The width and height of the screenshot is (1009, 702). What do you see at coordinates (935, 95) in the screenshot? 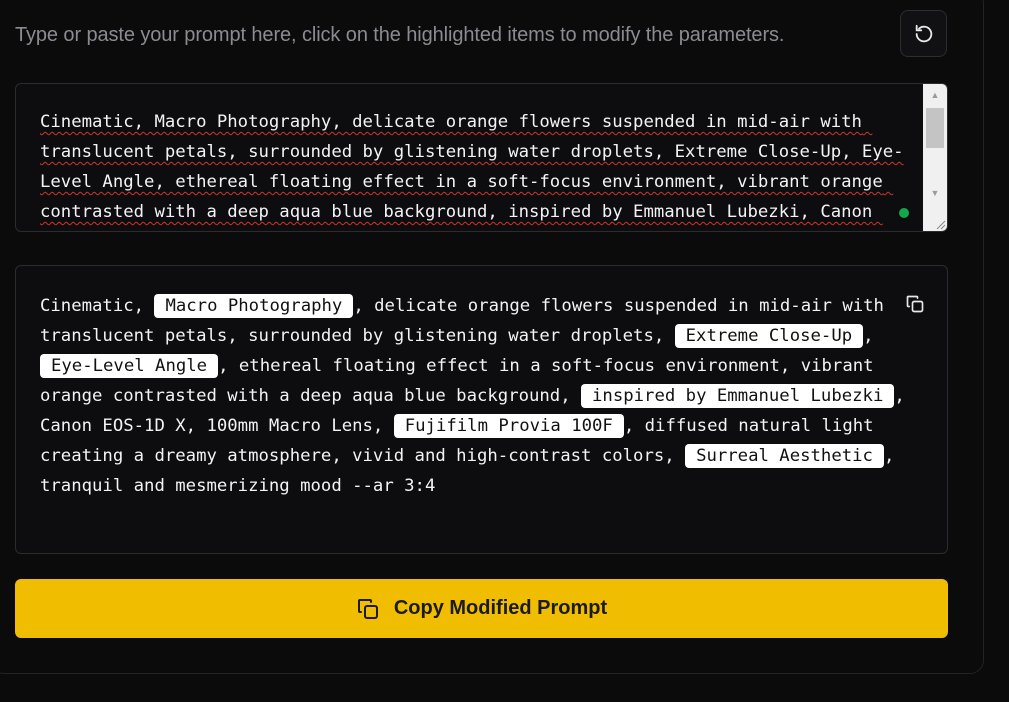
I see `scroll-up-arrow-icon: ▲` at bounding box center [935, 95].